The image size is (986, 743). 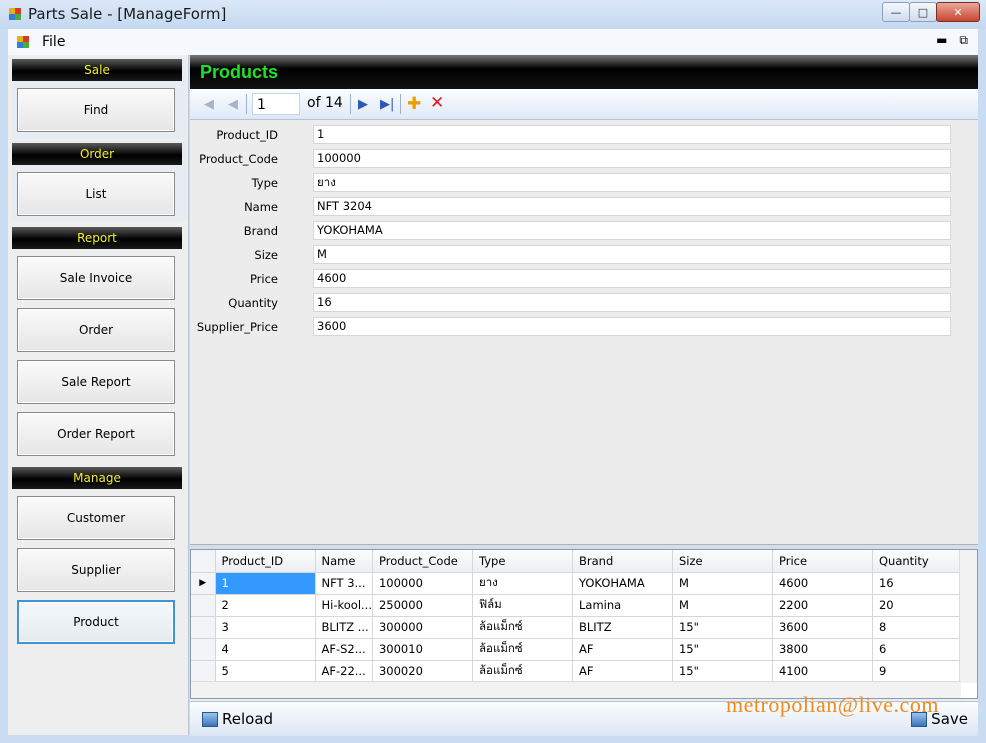 What do you see at coordinates (97, 70) in the screenshot?
I see `section-sale: Sale` at bounding box center [97, 70].